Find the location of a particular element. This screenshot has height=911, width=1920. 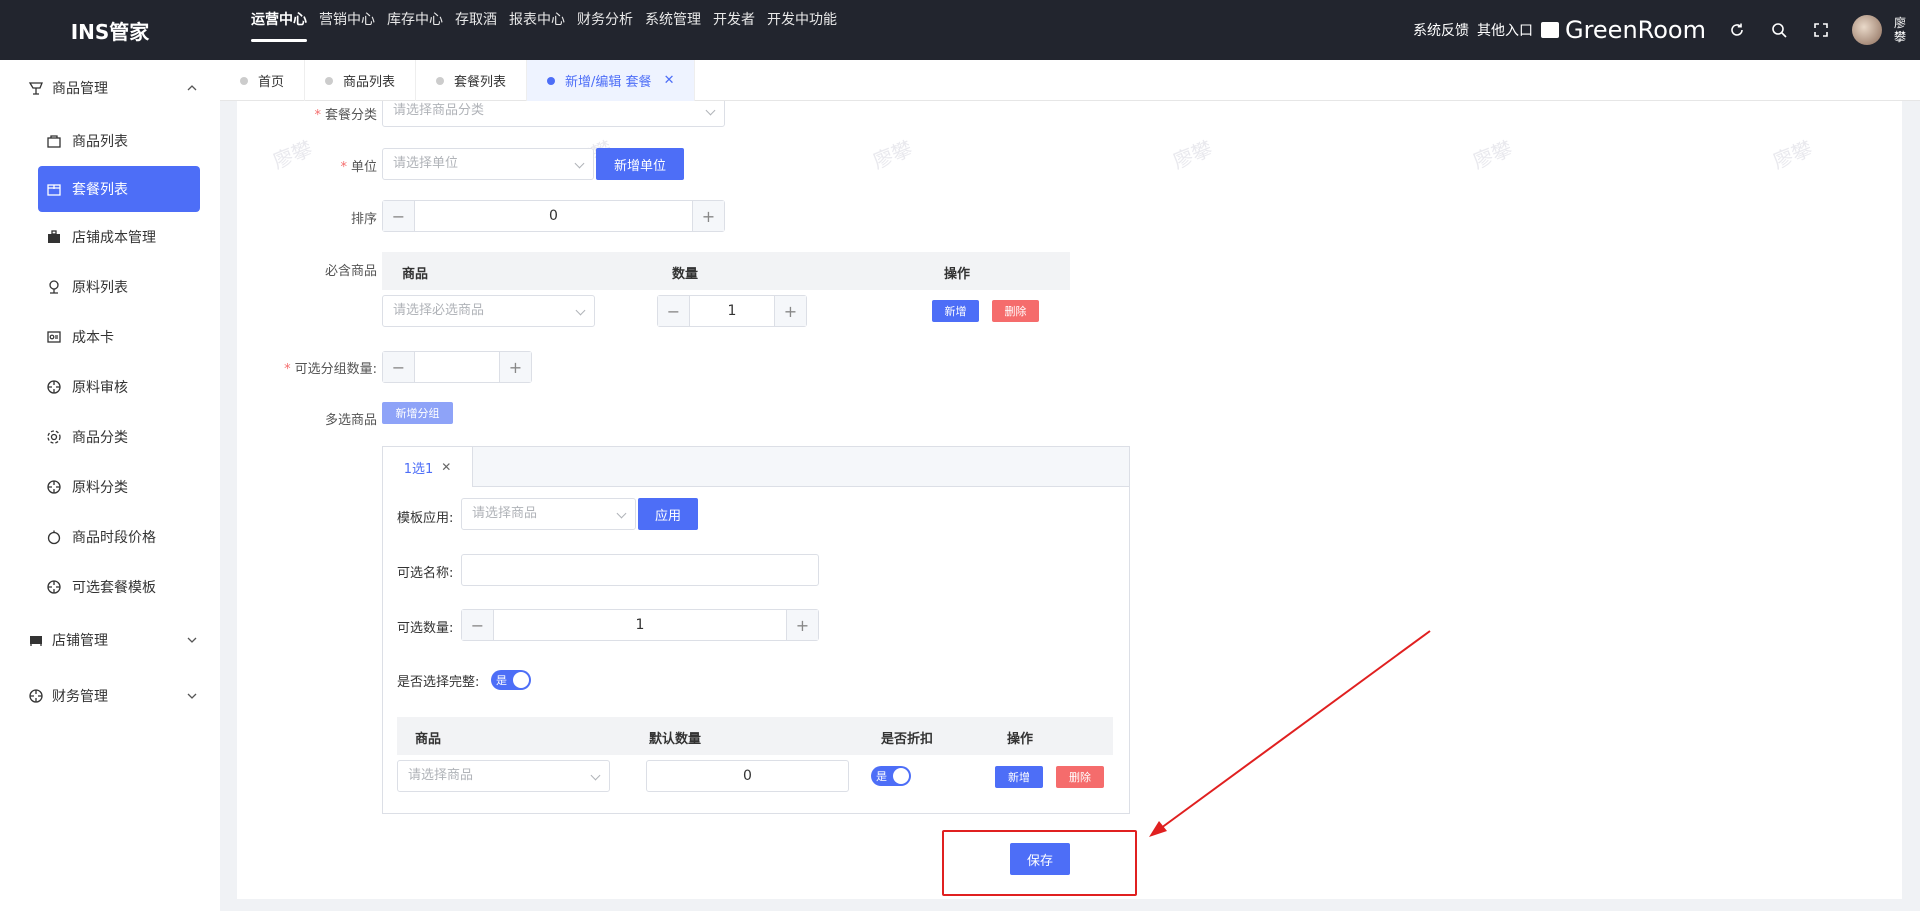

sidebar-item-label: 商品分类 is located at coordinates (100, 438).